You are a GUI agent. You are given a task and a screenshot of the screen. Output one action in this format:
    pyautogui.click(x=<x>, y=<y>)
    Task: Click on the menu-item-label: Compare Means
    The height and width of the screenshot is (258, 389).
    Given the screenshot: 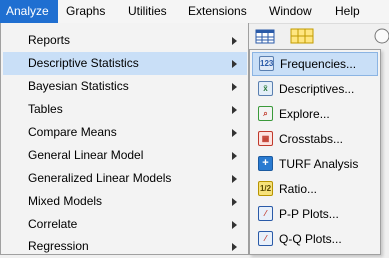 What is the action you would take?
    pyautogui.click(x=72, y=132)
    